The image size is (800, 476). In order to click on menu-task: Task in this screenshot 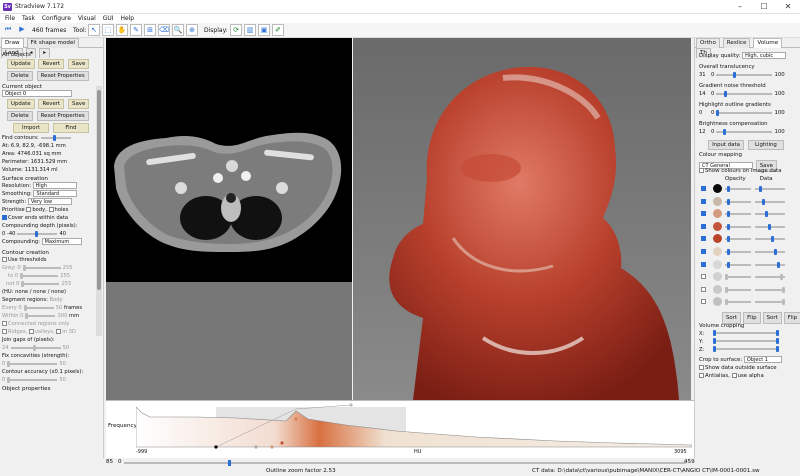, I will do `click(28, 18)`.